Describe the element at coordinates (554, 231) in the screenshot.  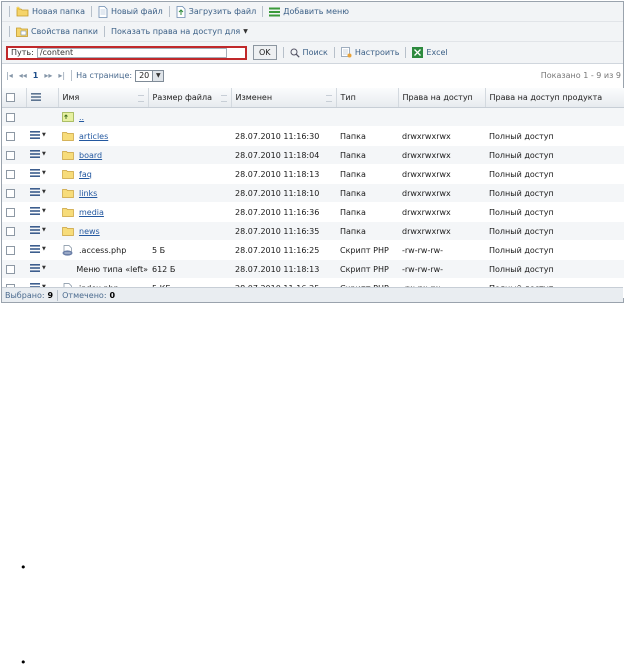
I see `row-product-access: Полный доступ` at that location.